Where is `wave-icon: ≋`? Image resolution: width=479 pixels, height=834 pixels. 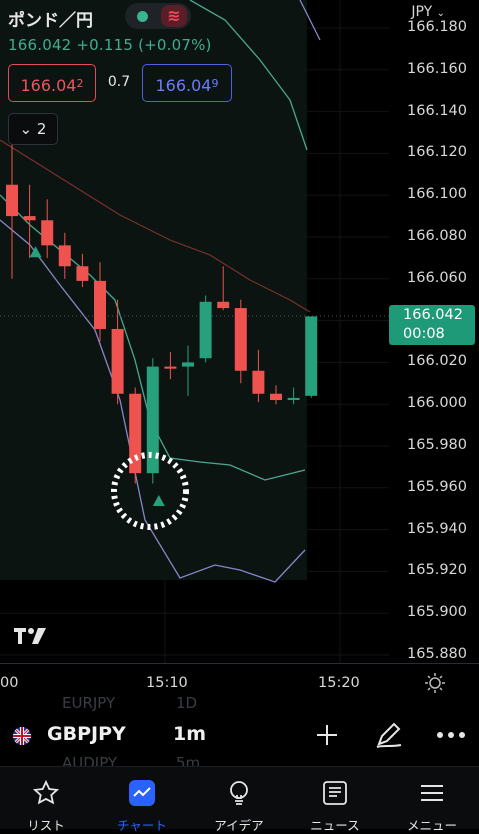
wave-icon: ≋ is located at coordinates (174, 16).